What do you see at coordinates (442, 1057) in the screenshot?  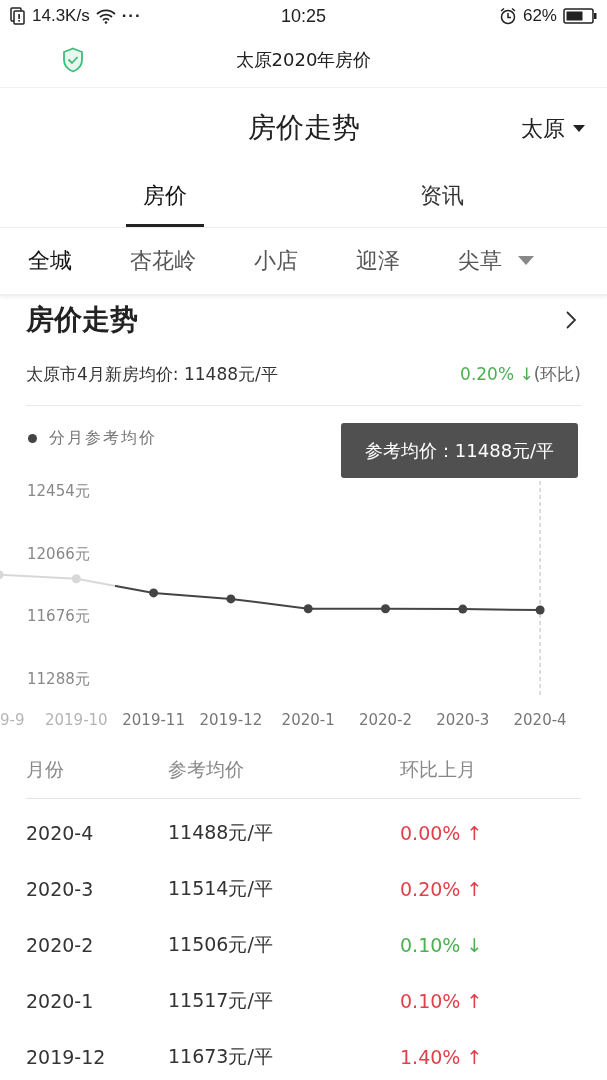 I see `table-cell-text: 1.40% ↑` at bounding box center [442, 1057].